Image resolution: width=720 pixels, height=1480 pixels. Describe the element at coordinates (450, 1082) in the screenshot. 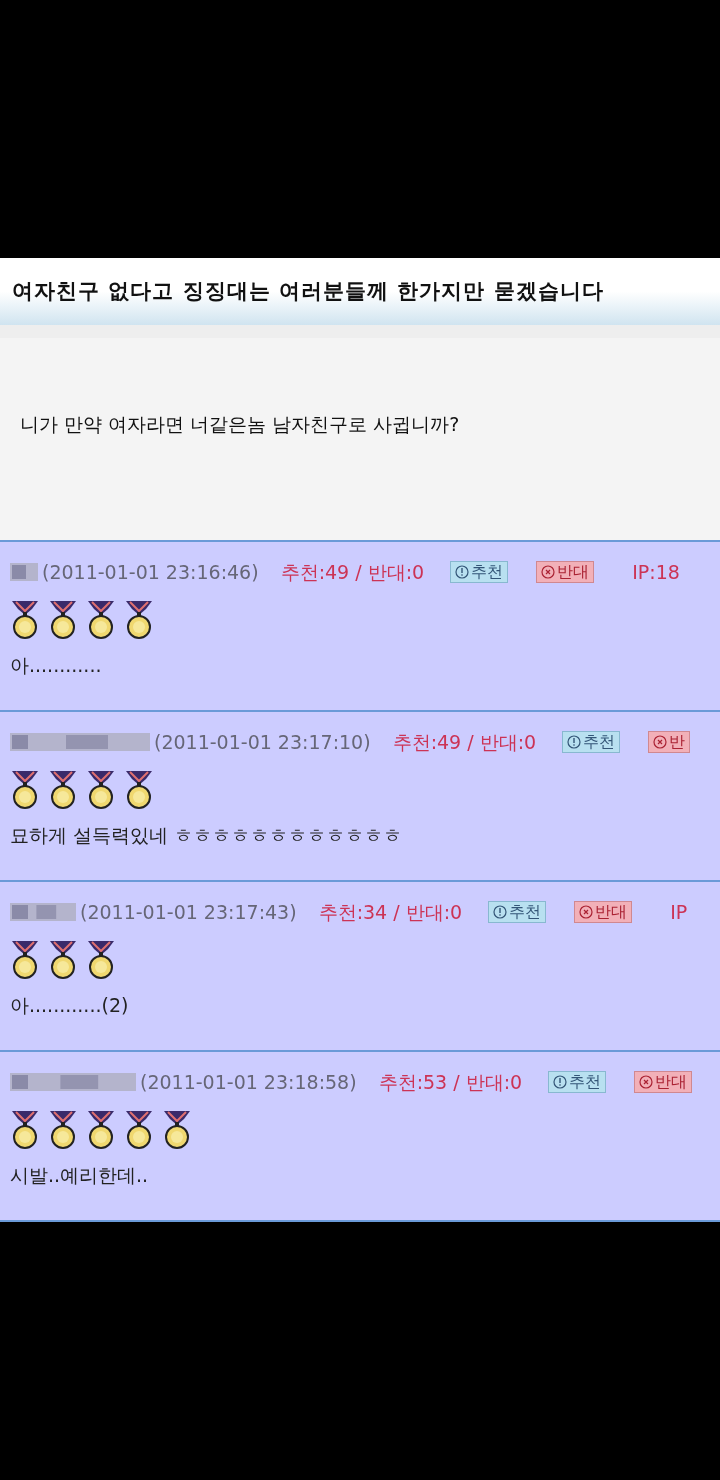

I see `vote-count: 추천:53 / 반대:0` at that location.